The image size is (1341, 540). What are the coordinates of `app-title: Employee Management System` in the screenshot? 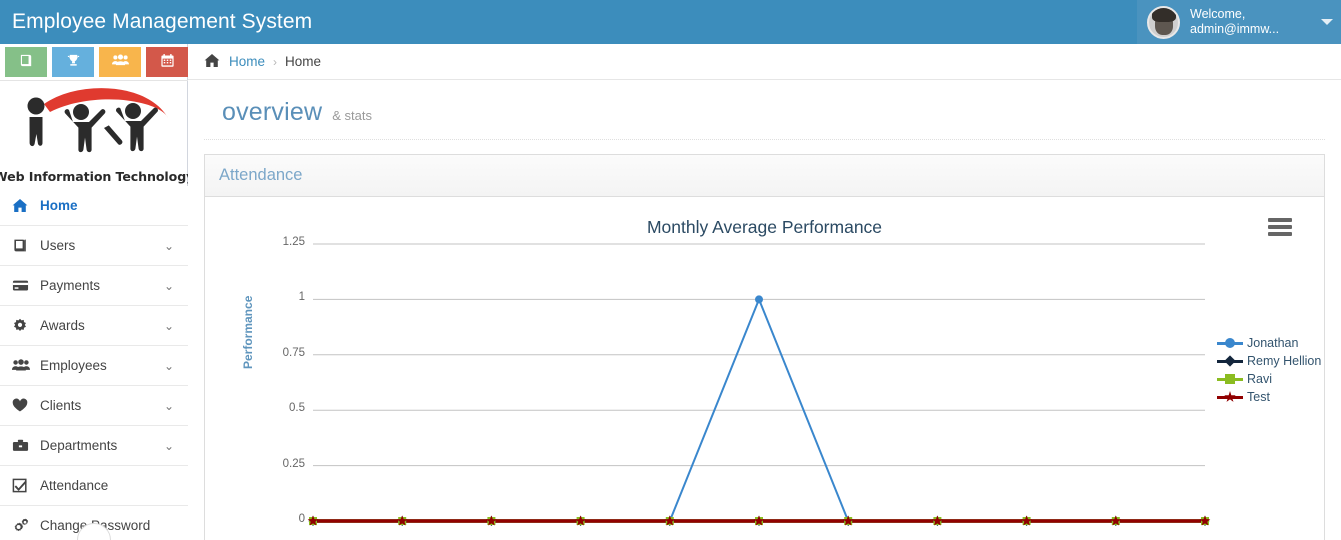 It's located at (162, 21).